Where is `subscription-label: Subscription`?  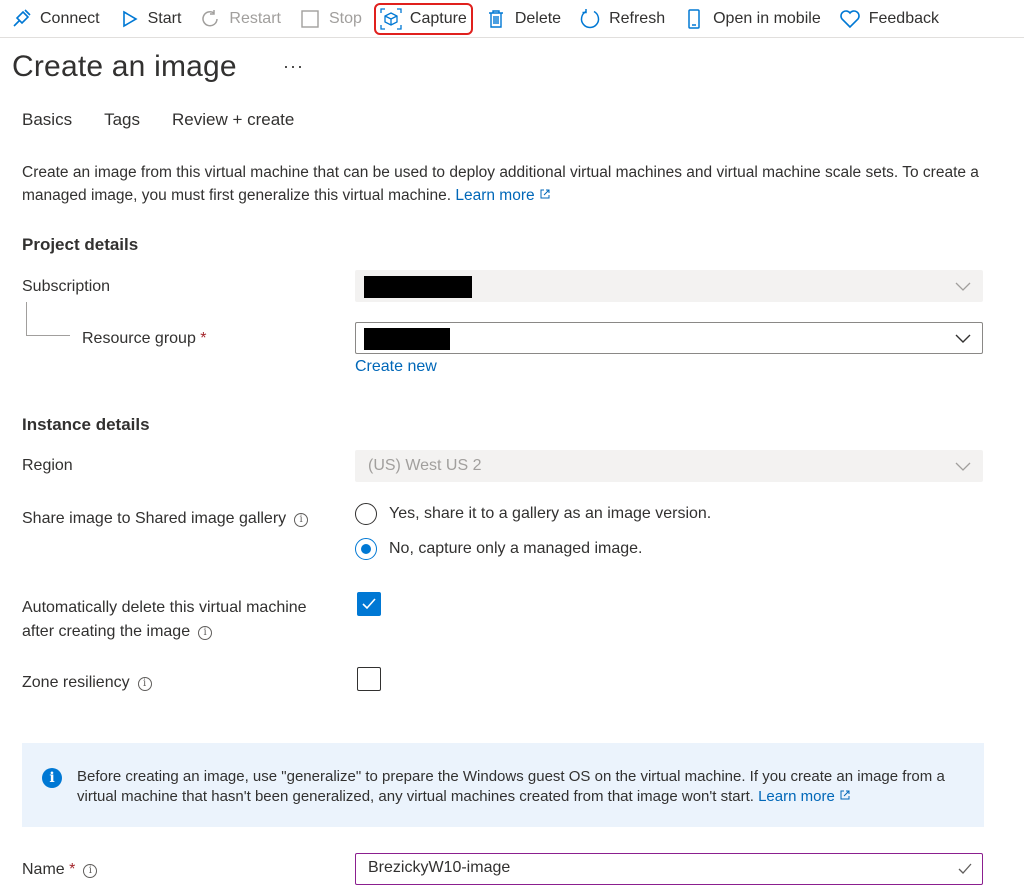 subscription-label: Subscription is located at coordinates (66, 286).